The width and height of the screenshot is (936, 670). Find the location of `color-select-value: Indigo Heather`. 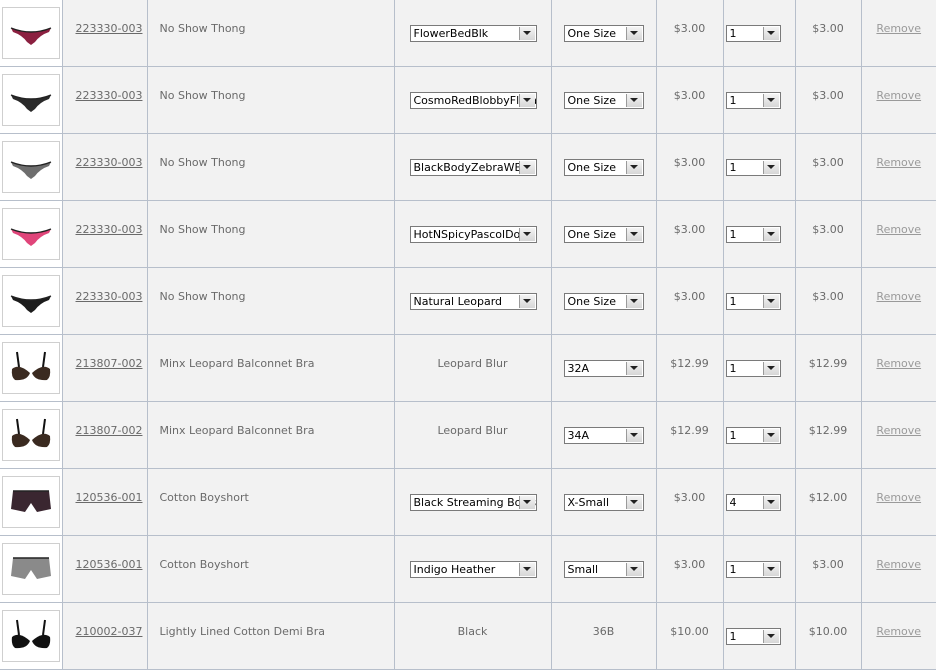

color-select-value: Indigo Heather is located at coordinates (475, 569).